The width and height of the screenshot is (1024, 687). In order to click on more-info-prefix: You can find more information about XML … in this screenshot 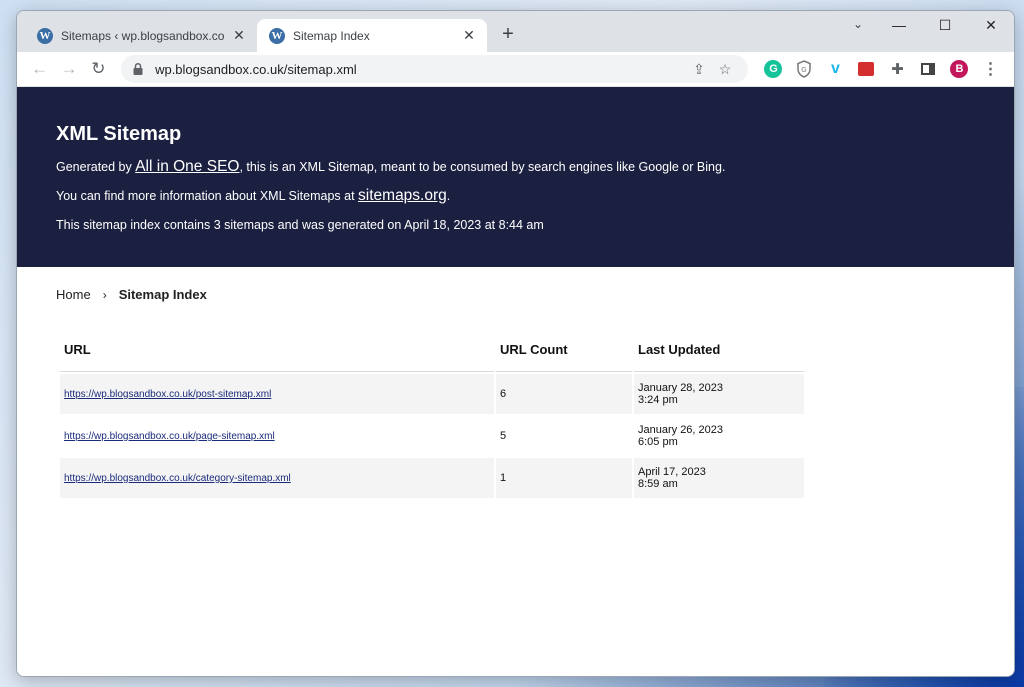, I will do `click(207, 196)`.